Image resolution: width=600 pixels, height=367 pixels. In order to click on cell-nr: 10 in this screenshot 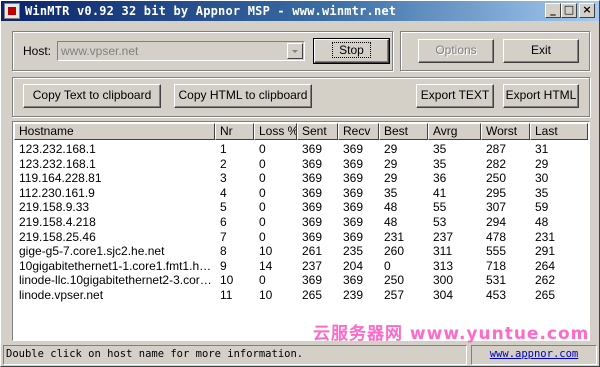, I will do `click(227, 280)`.